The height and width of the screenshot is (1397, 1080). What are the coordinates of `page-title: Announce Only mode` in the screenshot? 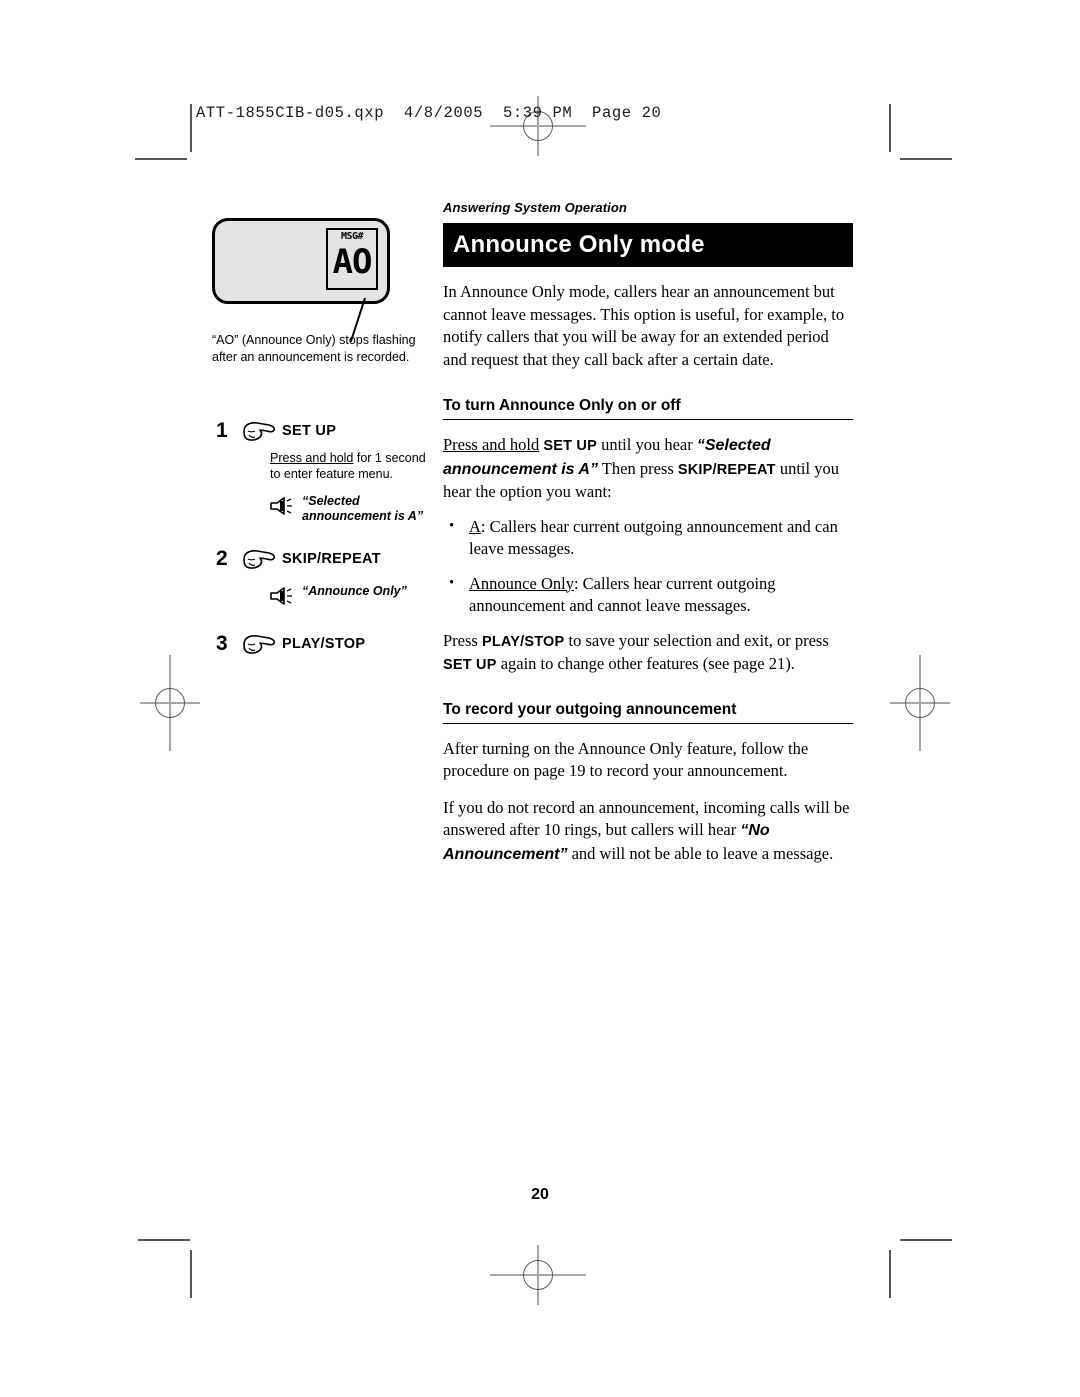 It's located at (579, 244).